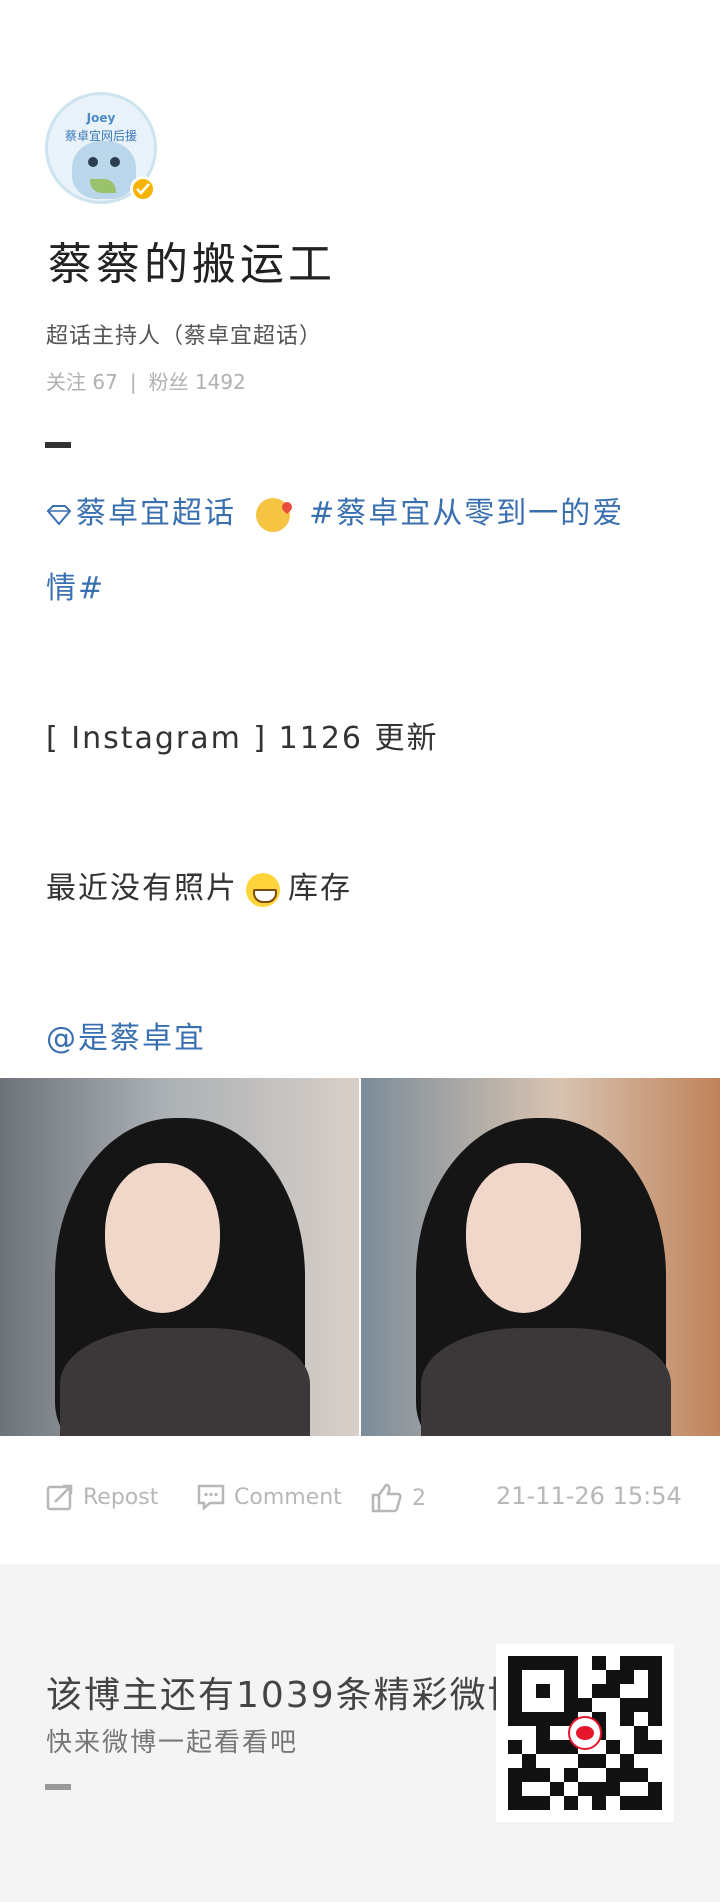 The image size is (720, 1902). I want to click on post-text: 库存, so click(320, 888).